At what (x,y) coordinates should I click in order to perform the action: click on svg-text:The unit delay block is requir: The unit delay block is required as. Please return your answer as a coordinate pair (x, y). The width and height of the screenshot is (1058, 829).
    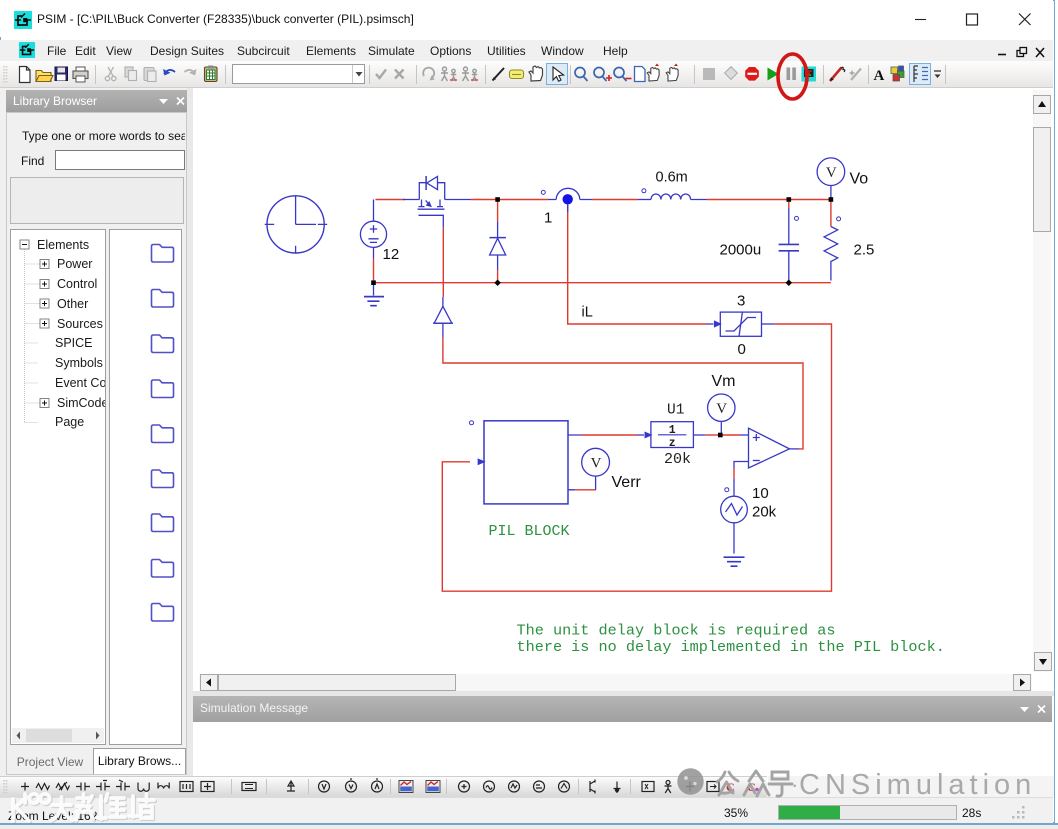
    Looking at the image, I should click on (676, 631).